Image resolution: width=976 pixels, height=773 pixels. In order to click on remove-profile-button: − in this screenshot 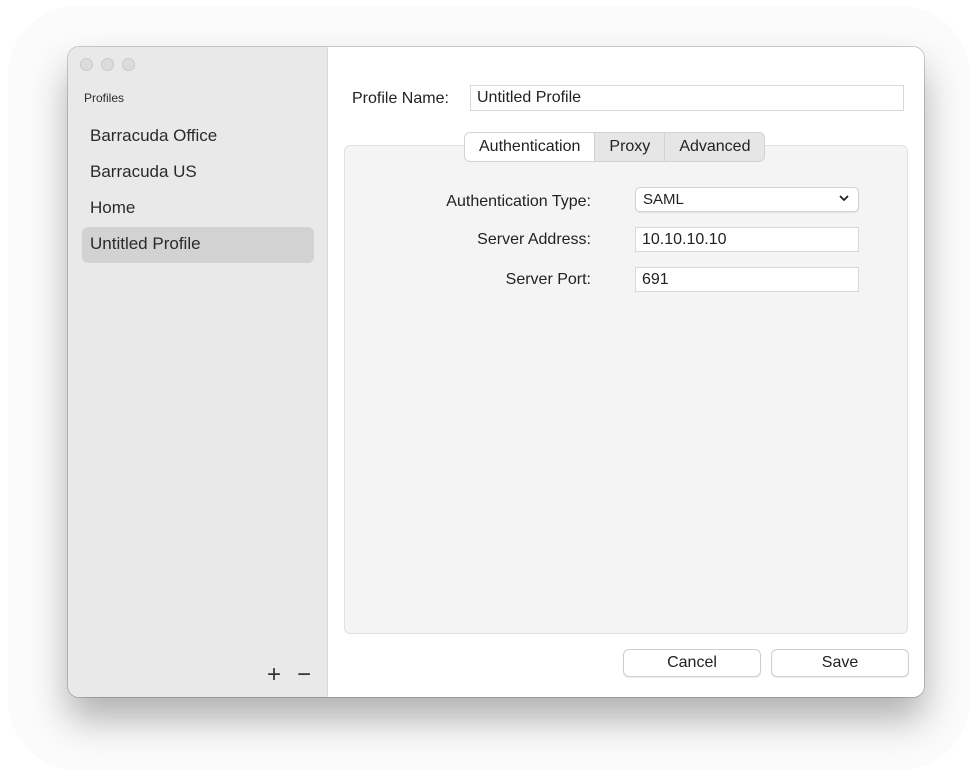, I will do `click(304, 675)`.